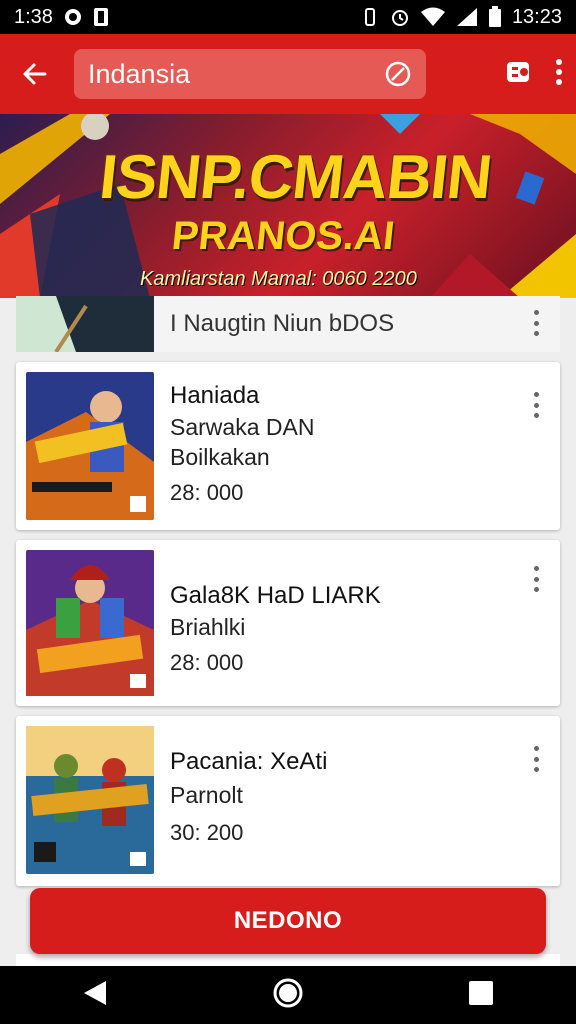  What do you see at coordinates (467, 17) in the screenshot?
I see `signal-icon` at bounding box center [467, 17].